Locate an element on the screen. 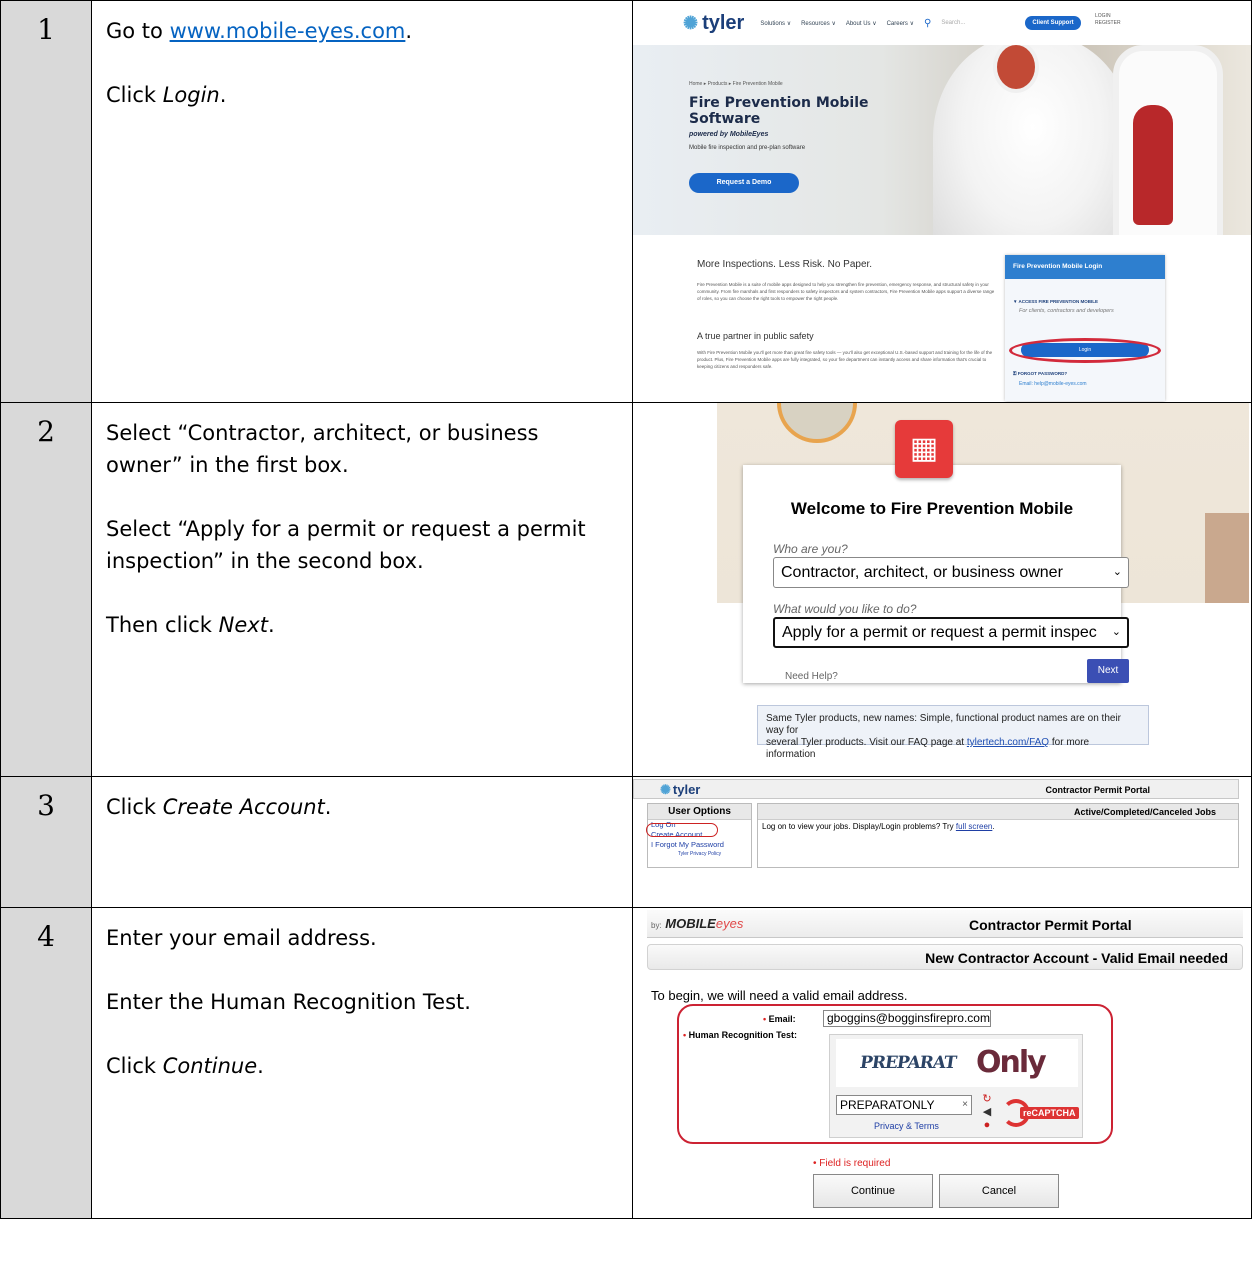  client-support-button: Client Support is located at coordinates (1053, 23).